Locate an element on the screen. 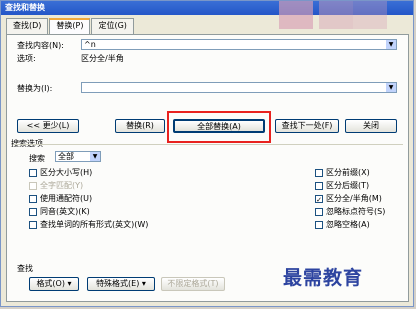 This screenshot has height=309, width=416. bottom-section-label: 查找 is located at coordinates (25, 268).